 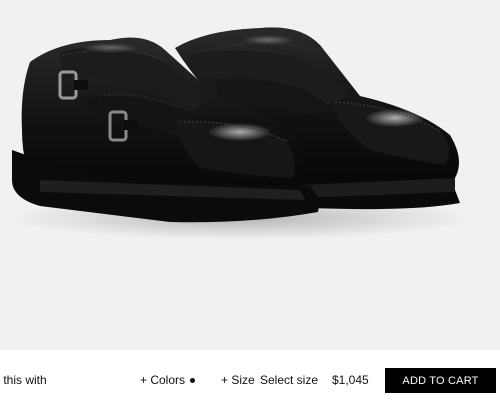 I want to click on size-toggle: + Size, so click(x=238, y=380).